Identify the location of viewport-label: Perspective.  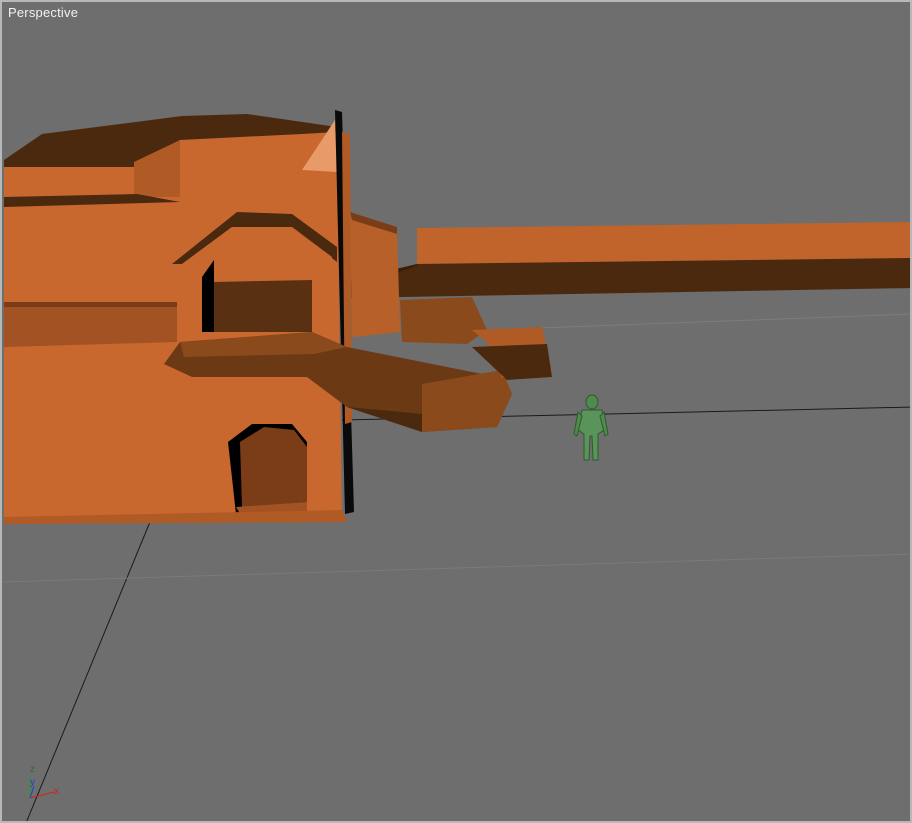
(43, 12).